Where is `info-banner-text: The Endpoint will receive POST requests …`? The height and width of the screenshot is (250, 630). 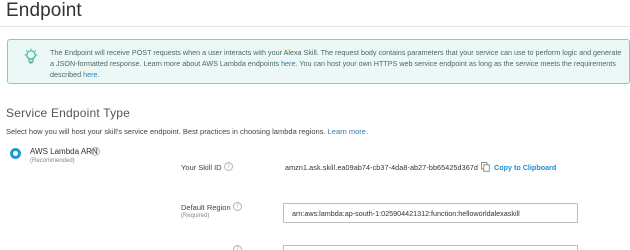 info-banner-text: The Endpoint will receive POST requests … is located at coordinates (336, 63).